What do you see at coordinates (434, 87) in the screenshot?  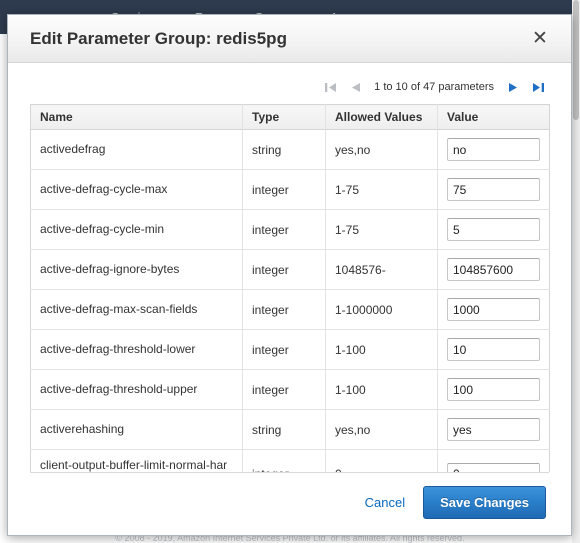 I see `pagination-label: 1 to 10 of 47 parameters` at bounding box center [434, 87].